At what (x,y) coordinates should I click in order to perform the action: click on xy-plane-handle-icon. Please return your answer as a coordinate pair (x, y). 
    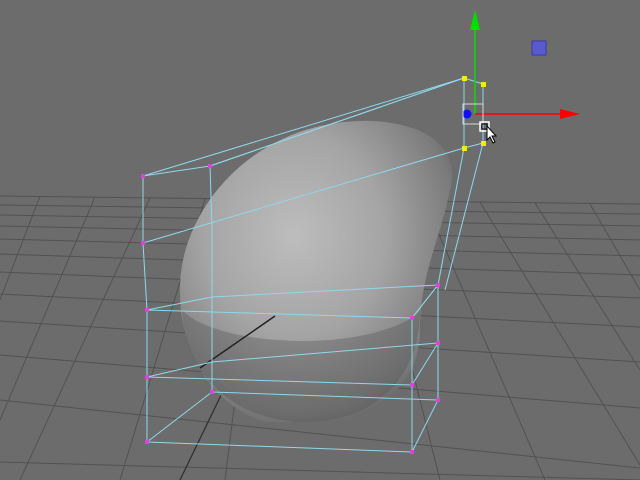
    Looking at the image, I should click on (539, 48).